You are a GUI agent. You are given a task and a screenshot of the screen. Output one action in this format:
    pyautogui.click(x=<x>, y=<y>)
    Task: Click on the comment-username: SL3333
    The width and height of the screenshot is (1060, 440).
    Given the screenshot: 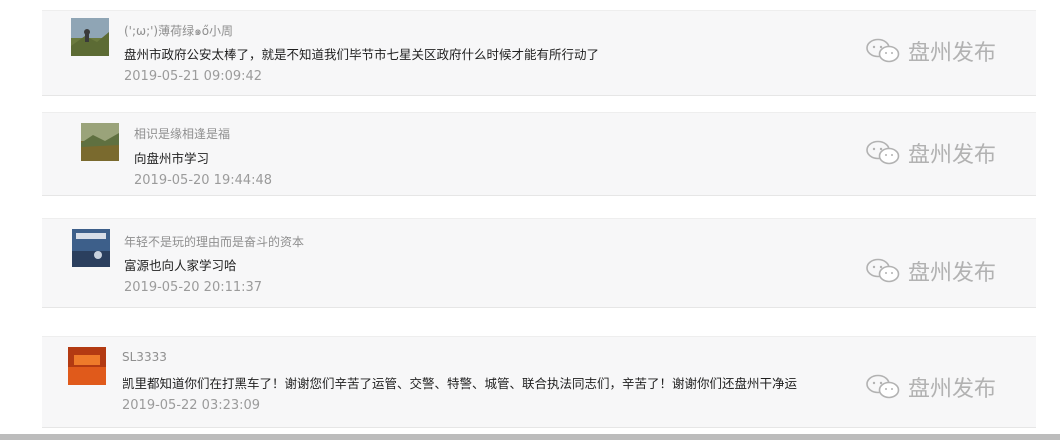 What is the action you would take?
    pyautogui.click(x=144, y=357)
    